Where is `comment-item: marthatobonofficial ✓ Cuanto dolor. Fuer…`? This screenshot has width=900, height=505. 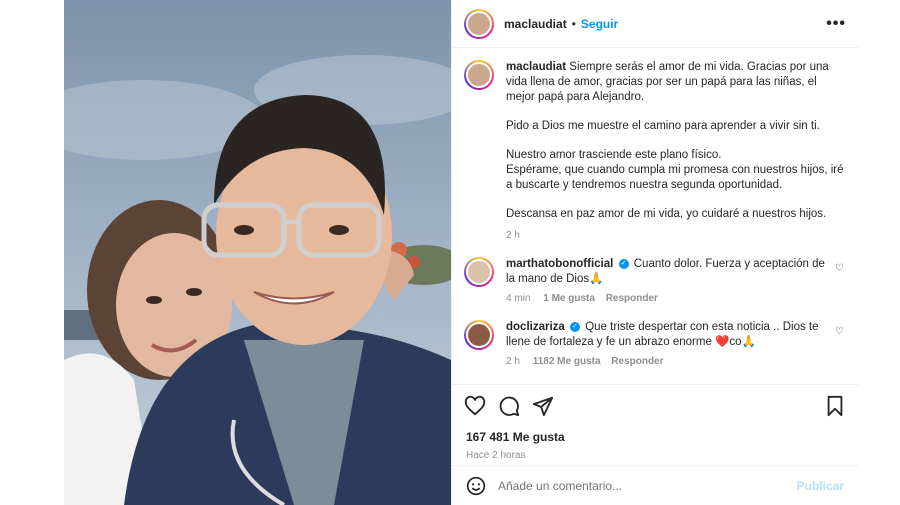
comment-item: marthatobonofficial ✓ Cuanto dolor. Fuer… is located at coordinates (654, 281).